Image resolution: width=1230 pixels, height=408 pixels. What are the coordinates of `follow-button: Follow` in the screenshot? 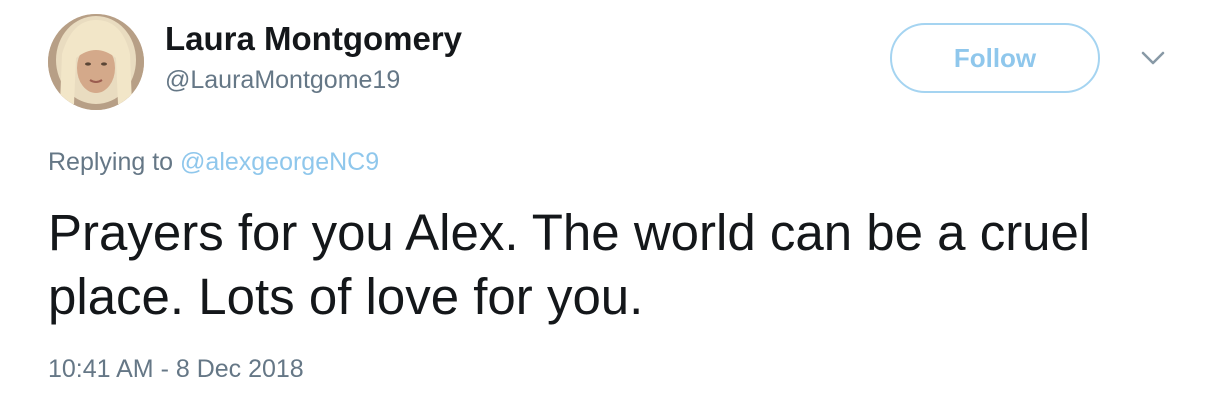 It's located at (995, 58).